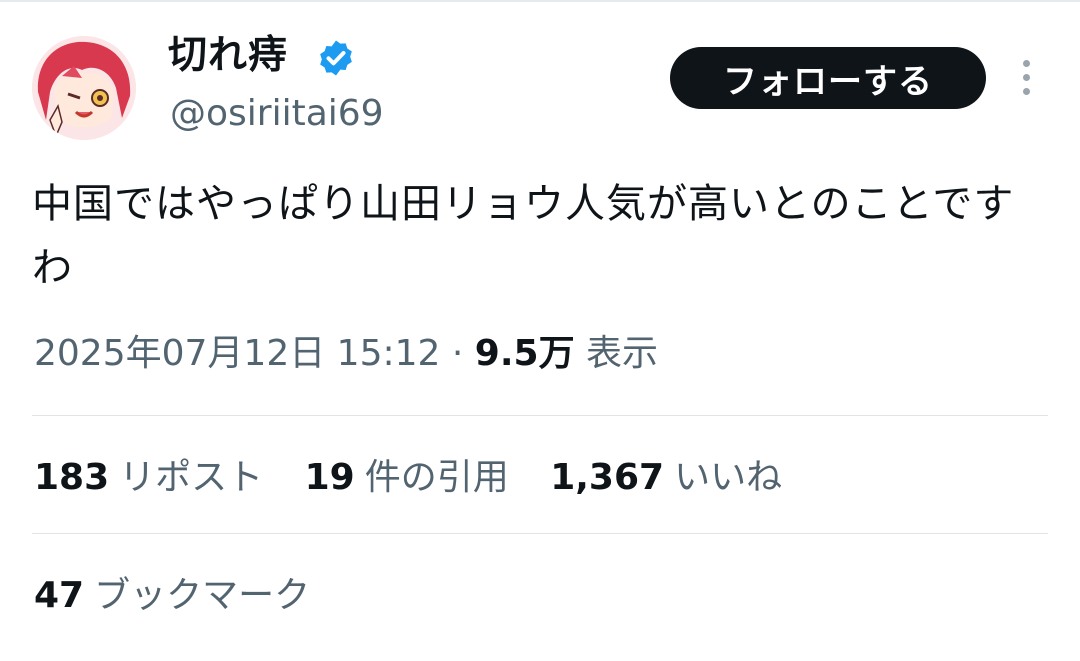  What do you see at coordinates (607, 477) in the screenshot?
I see `likes-count: 1,367` at bounding box center [607, 477].